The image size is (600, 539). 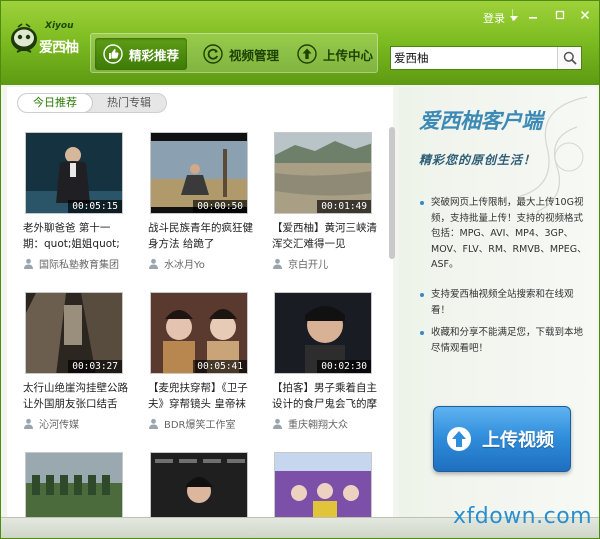 I want to click on video-card: 00:01:49 【爱西柚】黄河三峡清浑交汇难得一见 京白开儿, so click(x=320, y=195).